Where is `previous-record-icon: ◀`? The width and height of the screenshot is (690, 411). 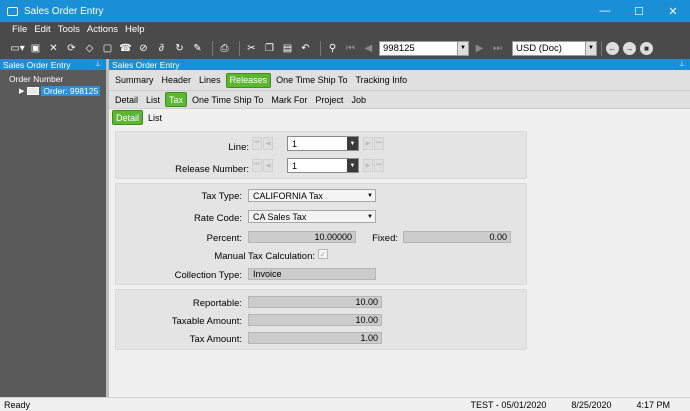
previous-record-icon: ◀ is located at coordinates (368, 48).